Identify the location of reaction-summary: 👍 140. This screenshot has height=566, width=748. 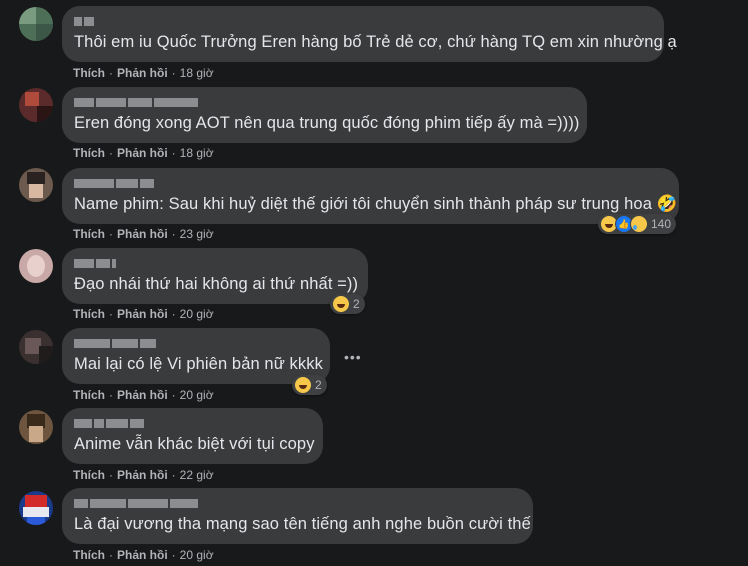
(637, 224).